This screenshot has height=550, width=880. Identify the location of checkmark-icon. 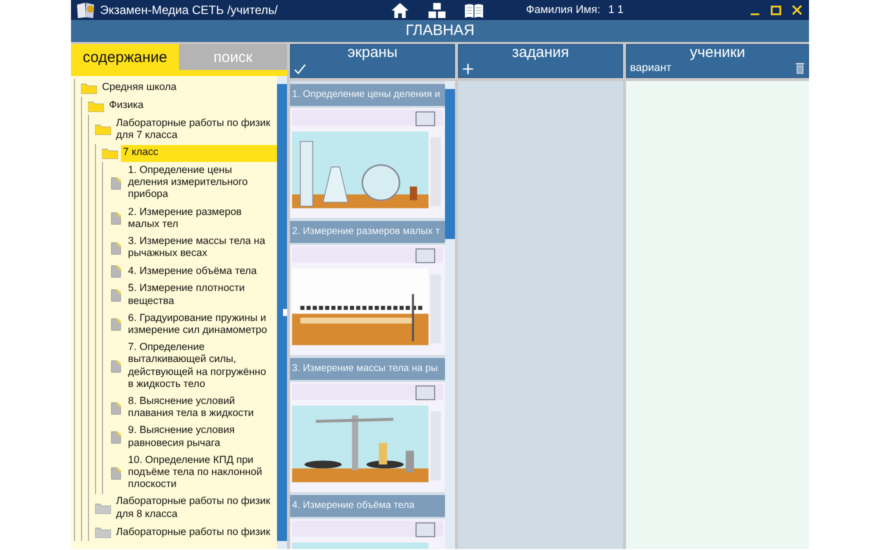
(300, 69).